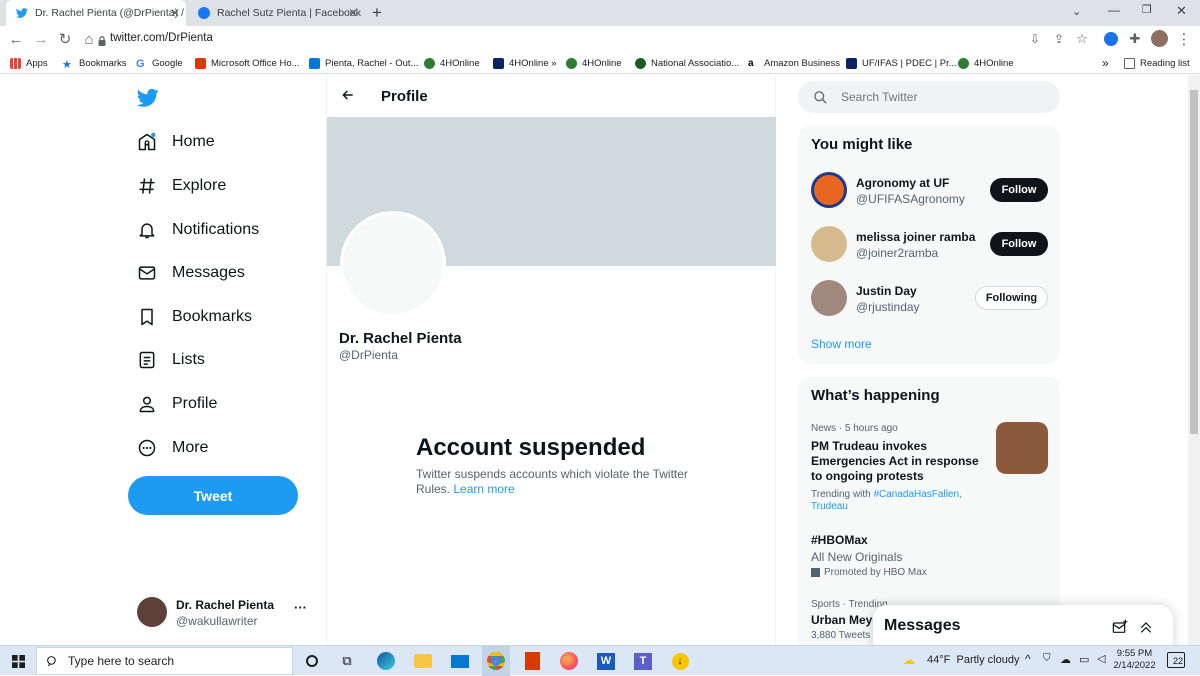  I want to click on user-handle: @UFIFASAgronomy, so click(910, 199).